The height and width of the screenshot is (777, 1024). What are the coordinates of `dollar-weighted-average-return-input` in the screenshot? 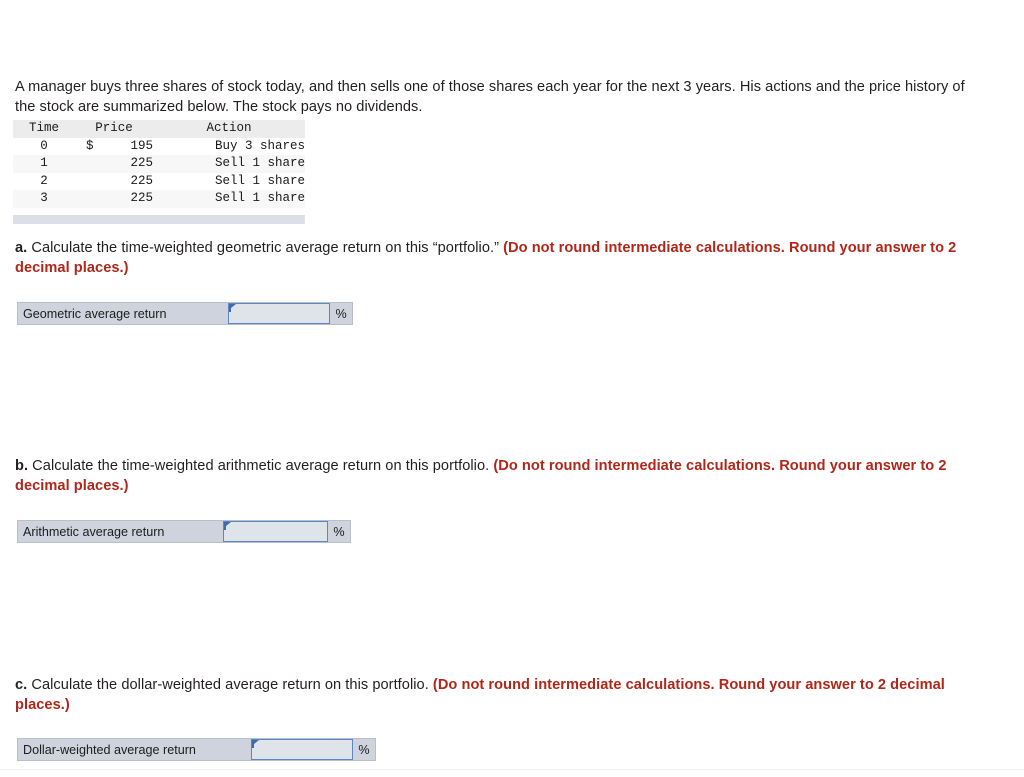 It's located at (302, 749).